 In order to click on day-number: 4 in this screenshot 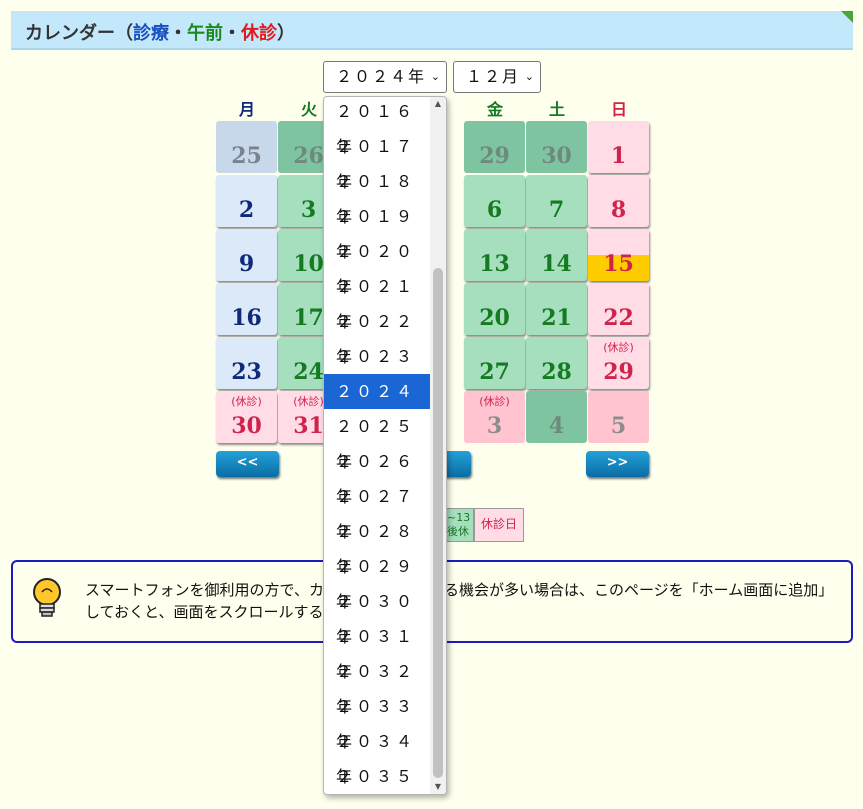, I will do `click(556, 426)`.